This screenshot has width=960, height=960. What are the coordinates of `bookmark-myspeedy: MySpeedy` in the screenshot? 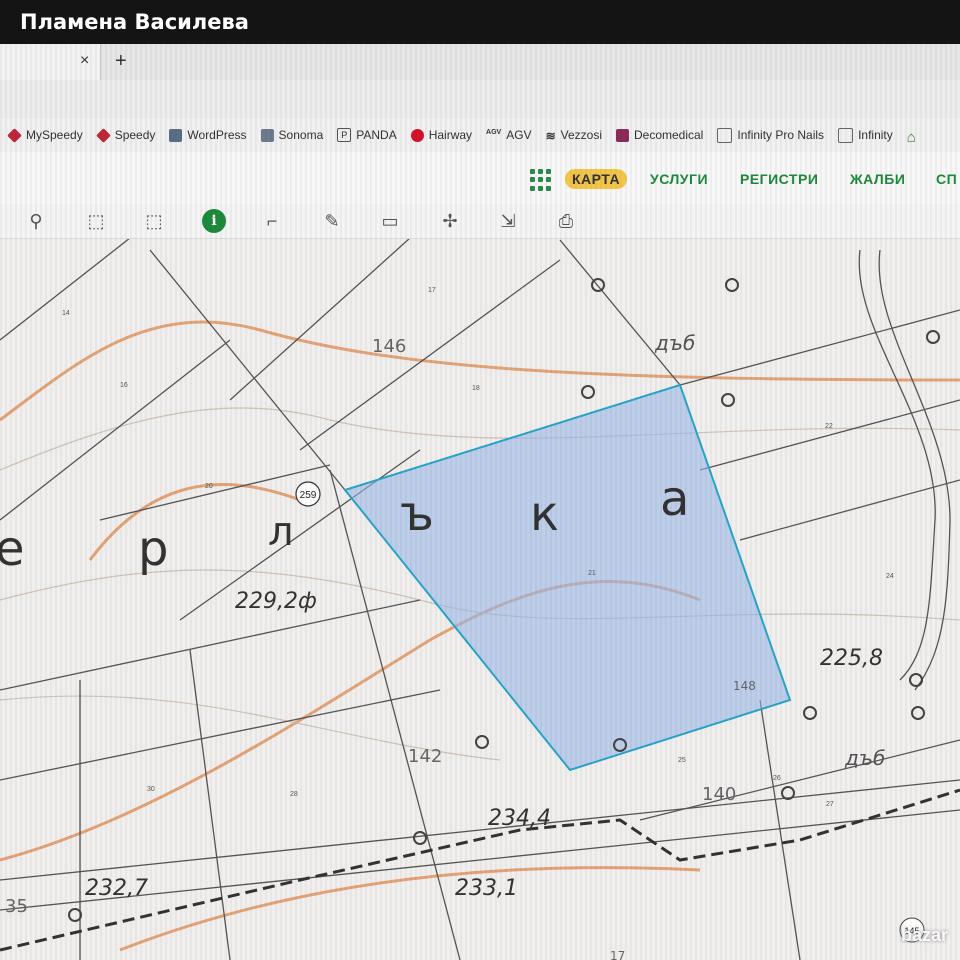 It's located at (45, 135).